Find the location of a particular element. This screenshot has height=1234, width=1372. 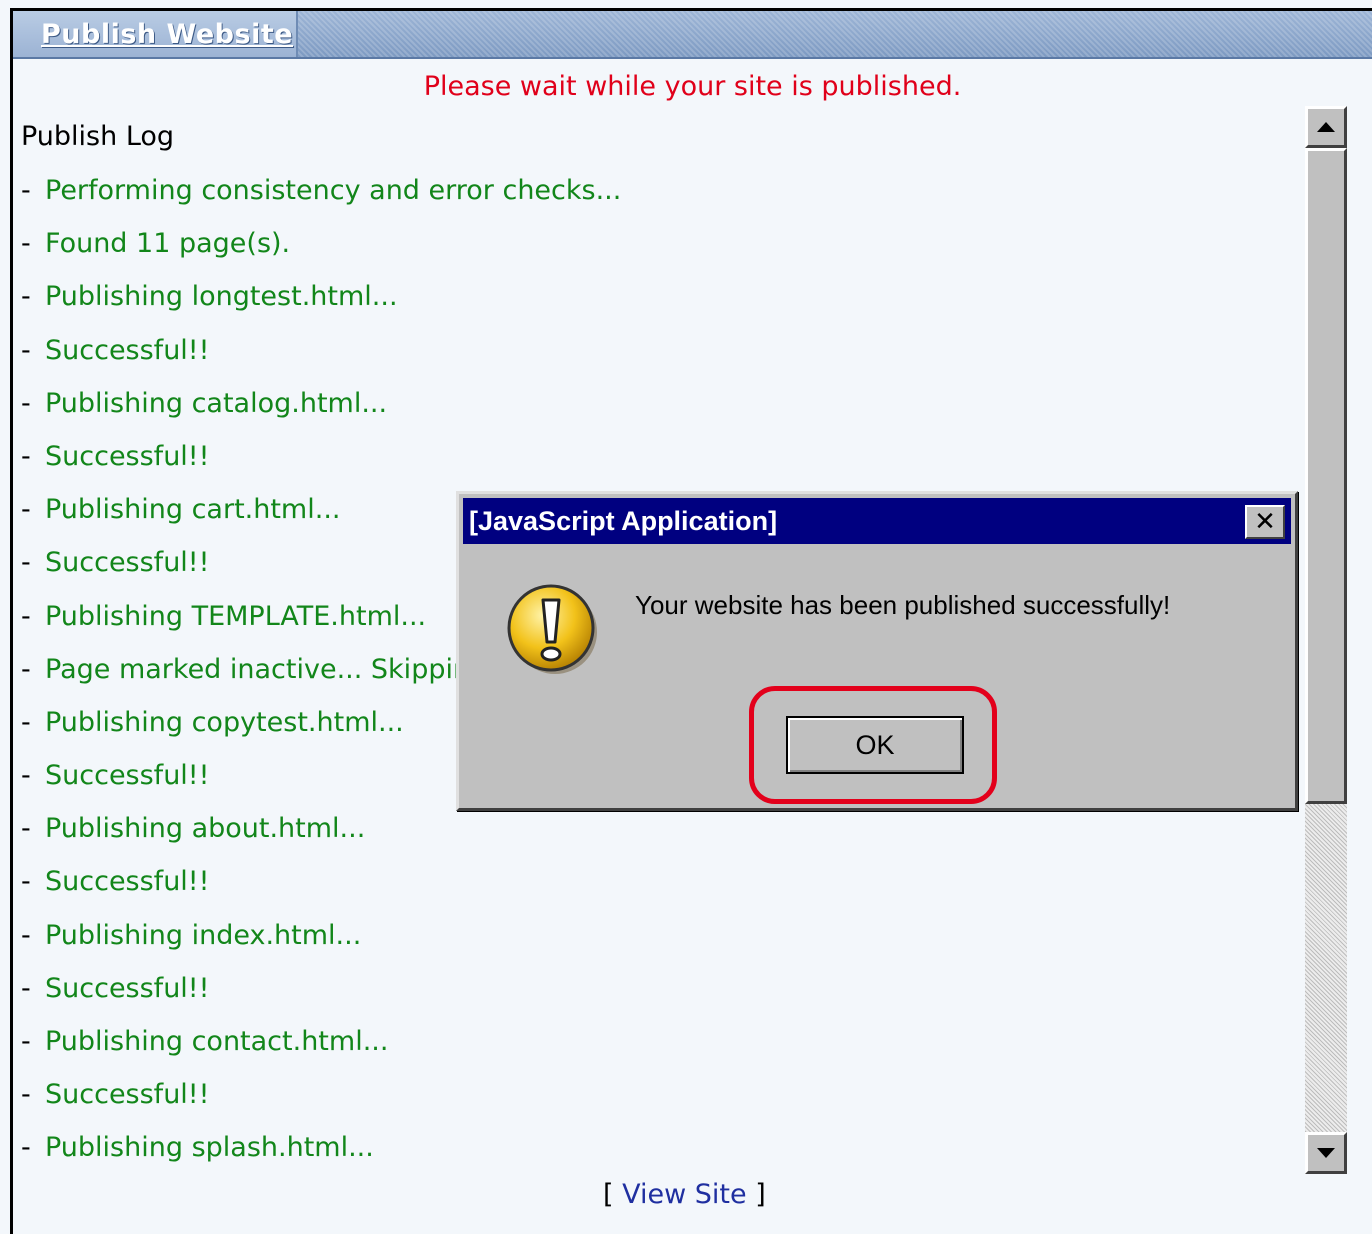

scroll-down-button is located at coordinates (1326, 1153).